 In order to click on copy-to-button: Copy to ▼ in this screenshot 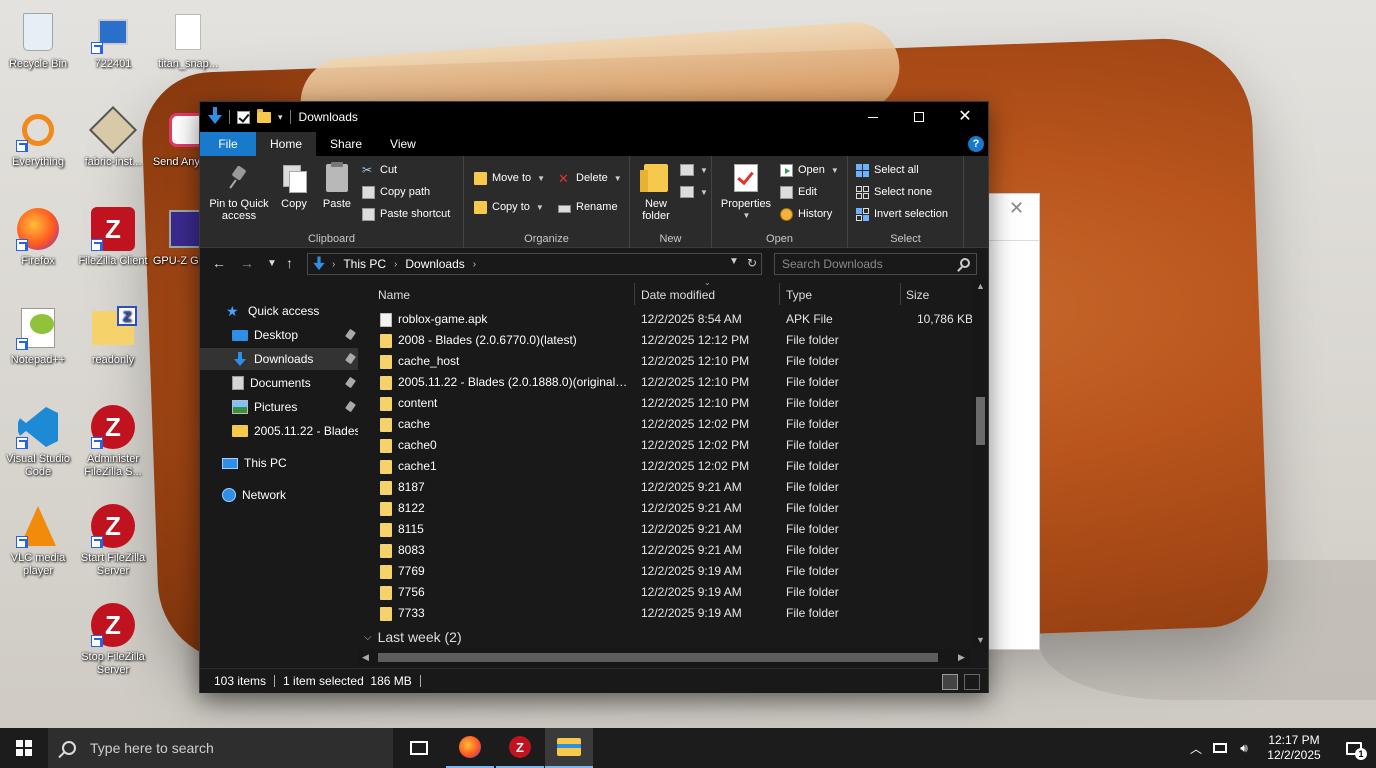, I will do `click(509, 207)`.